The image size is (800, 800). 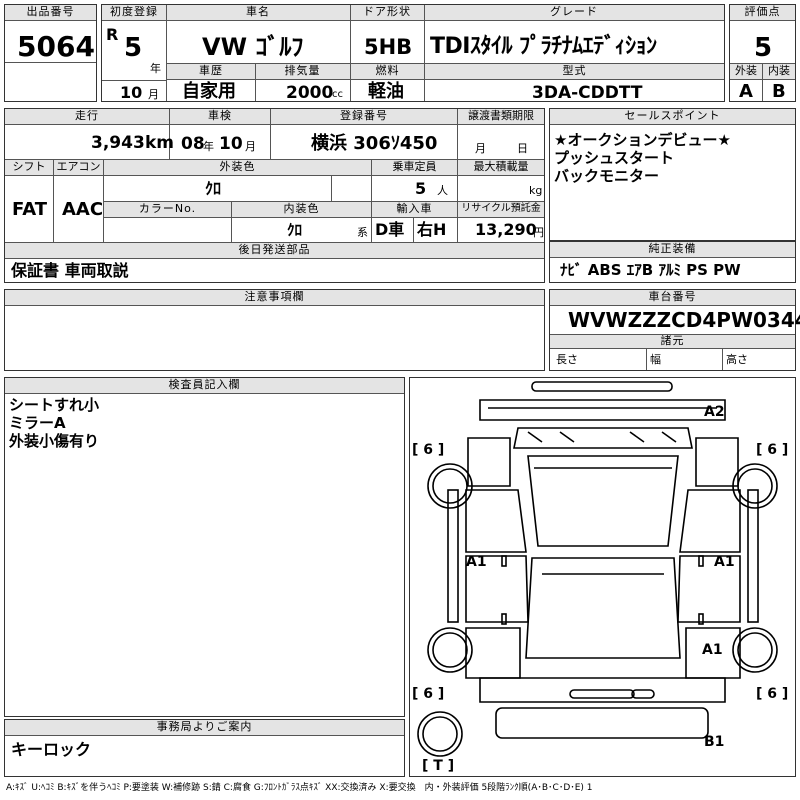 What do you see at coordinates (237, 168) in the screenshot?
I see `ext-color-label: 外装色` at bounding box center [237, 168].